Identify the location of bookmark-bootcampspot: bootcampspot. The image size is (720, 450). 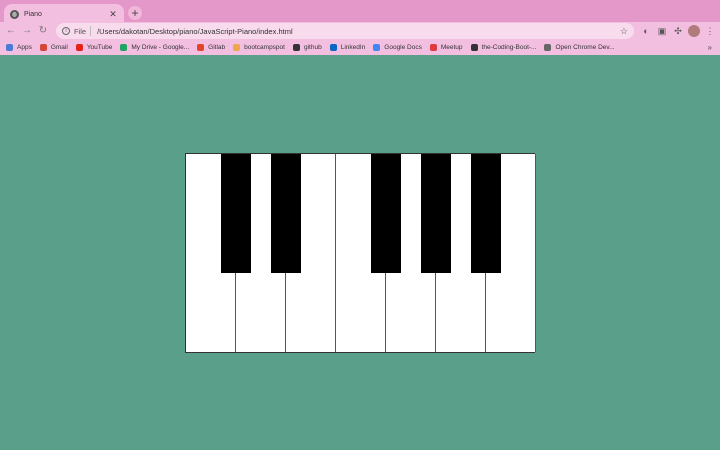
(259, 47).